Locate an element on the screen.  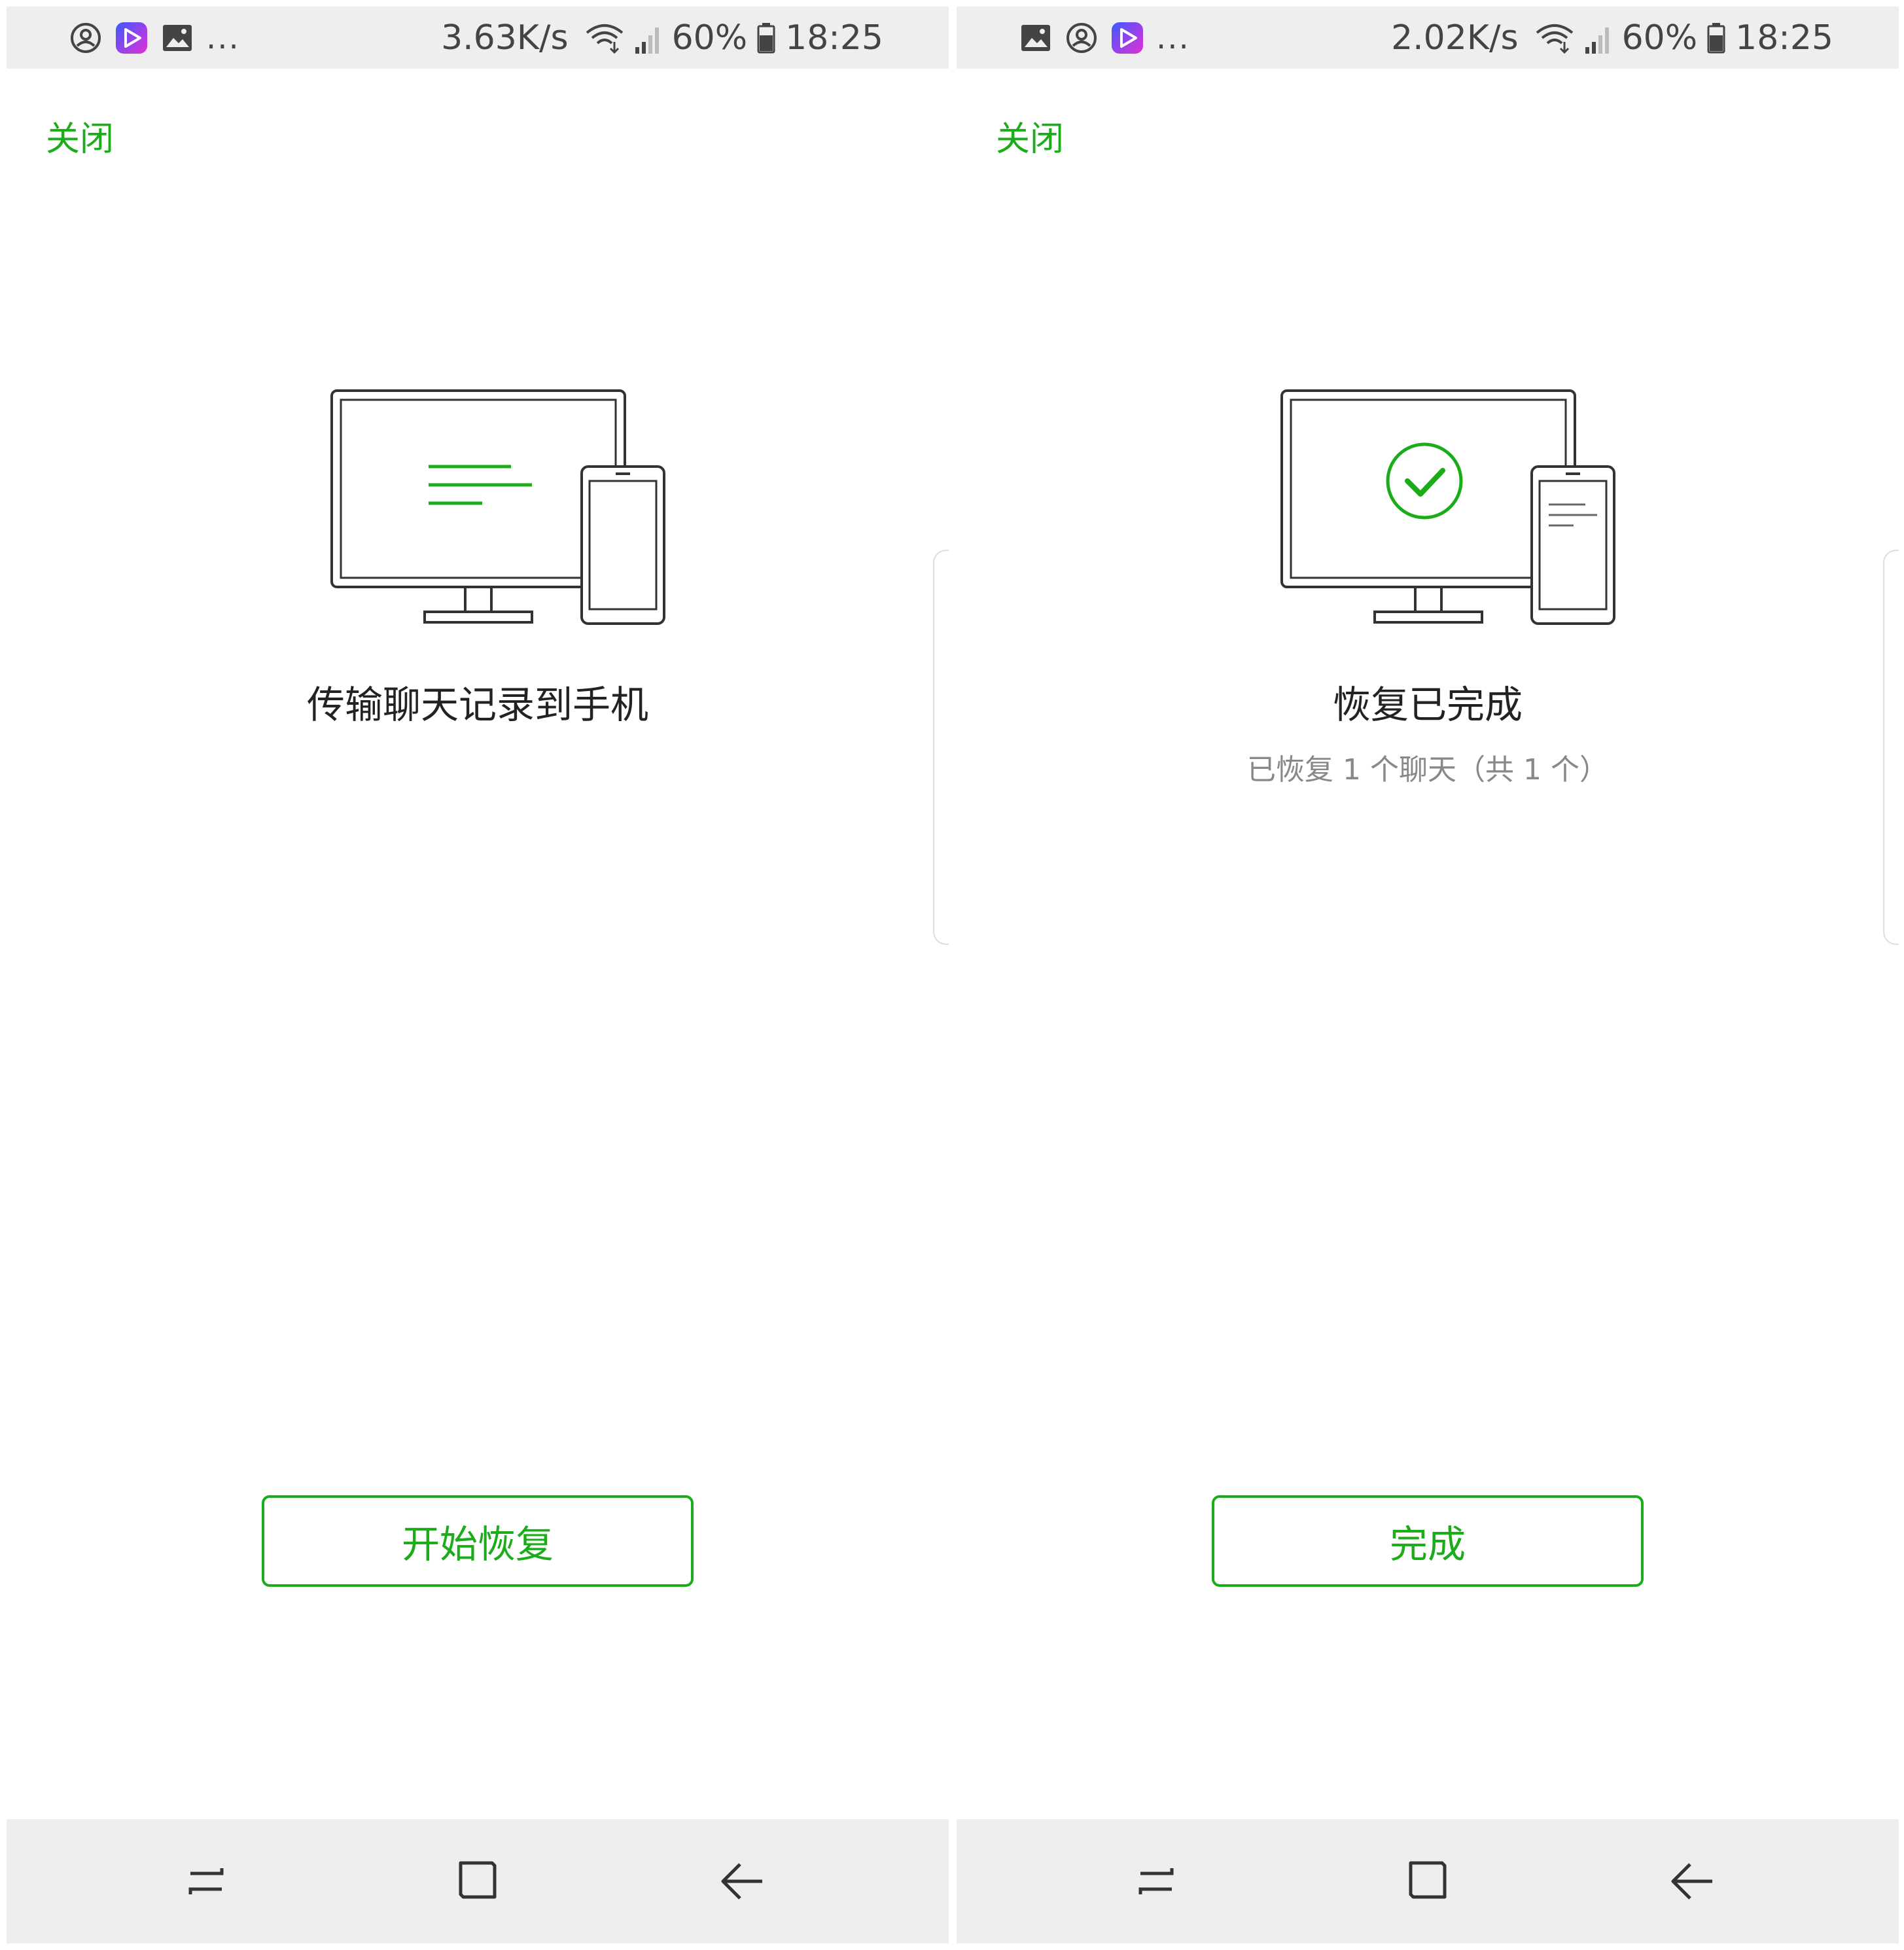
status-right: 2.02K/s 60% 18:25 is located at coordinates (1612, 38).